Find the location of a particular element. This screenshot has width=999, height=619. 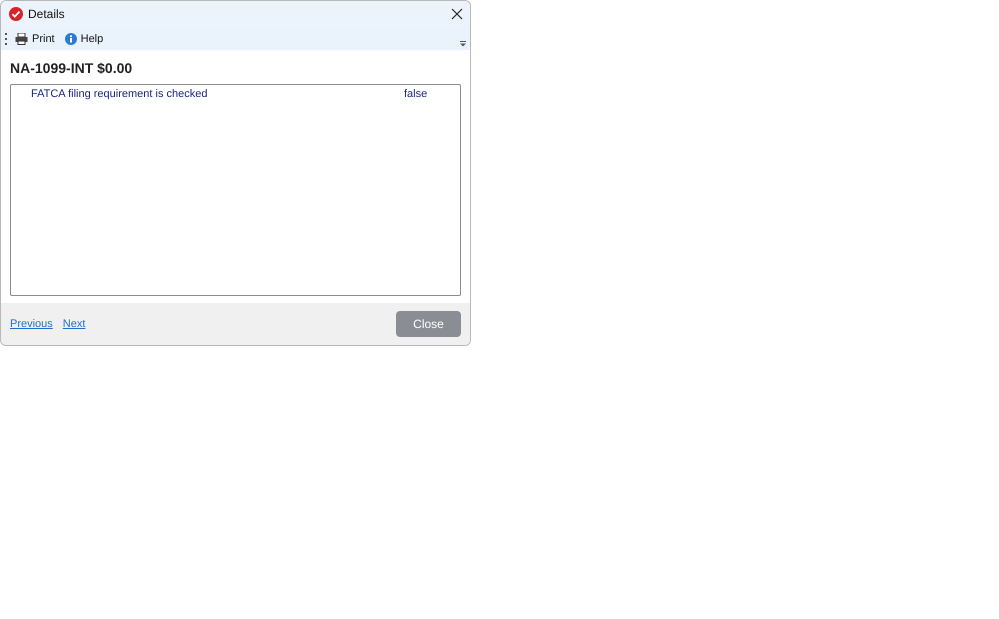

print-button: Print is located at coordinates (35, 38).